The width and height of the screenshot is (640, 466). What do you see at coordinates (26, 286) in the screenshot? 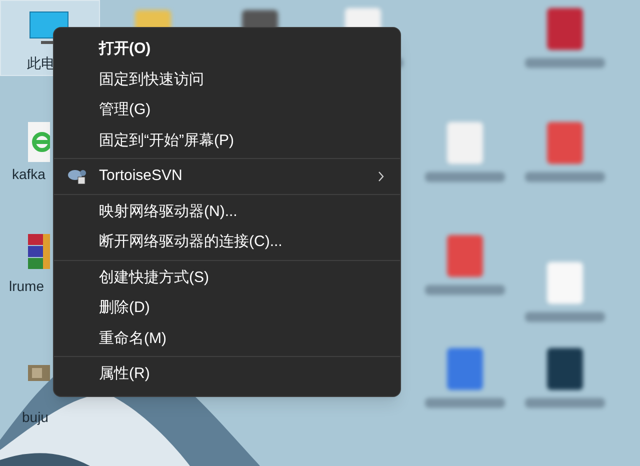
I see `icon-label: lrume` at bounding box center [26, 286].